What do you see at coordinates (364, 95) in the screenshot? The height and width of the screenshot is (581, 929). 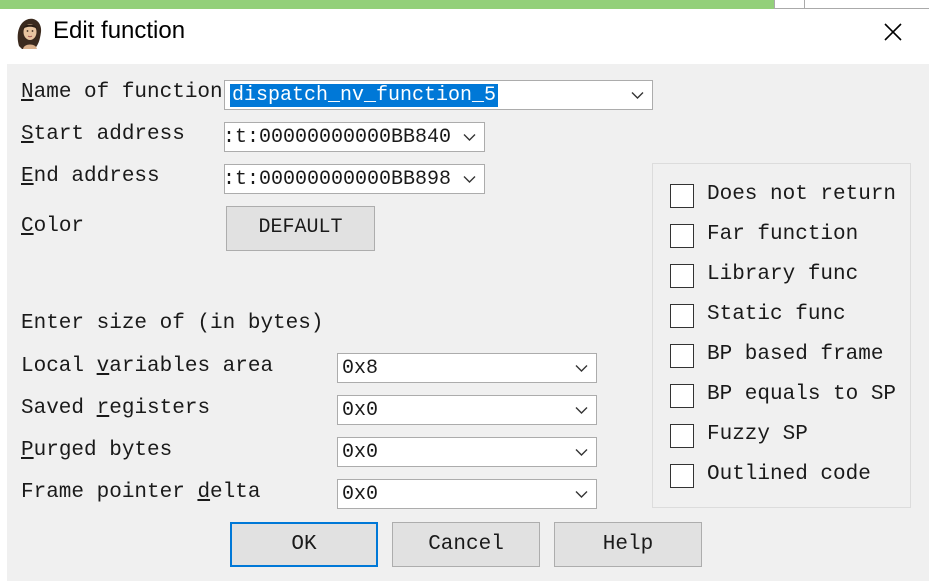 I see `function-name-value: dispatch_nv_function_5` at bounding box center [364, 95].